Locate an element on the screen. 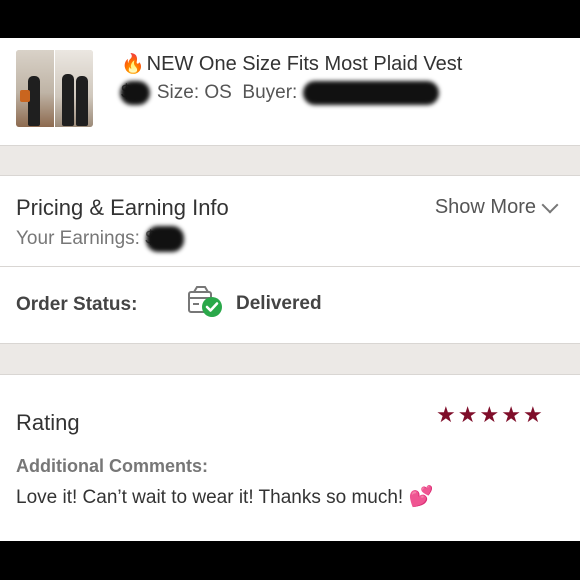 This screenshot has height=580, width=580. size-label: Size: OS is located at coordinates (194, 93).